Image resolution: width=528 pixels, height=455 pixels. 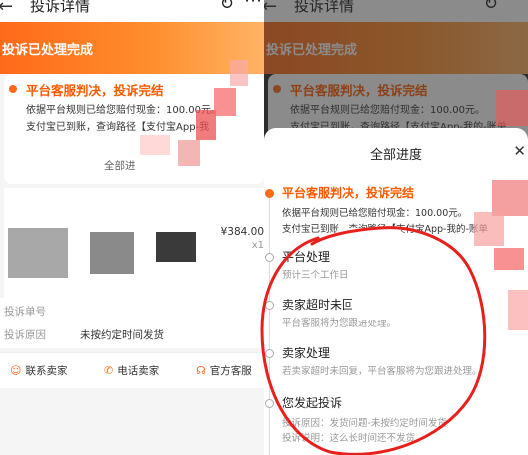 I want to click on all-progress-link: 全部进, so click(x=120, y=165).